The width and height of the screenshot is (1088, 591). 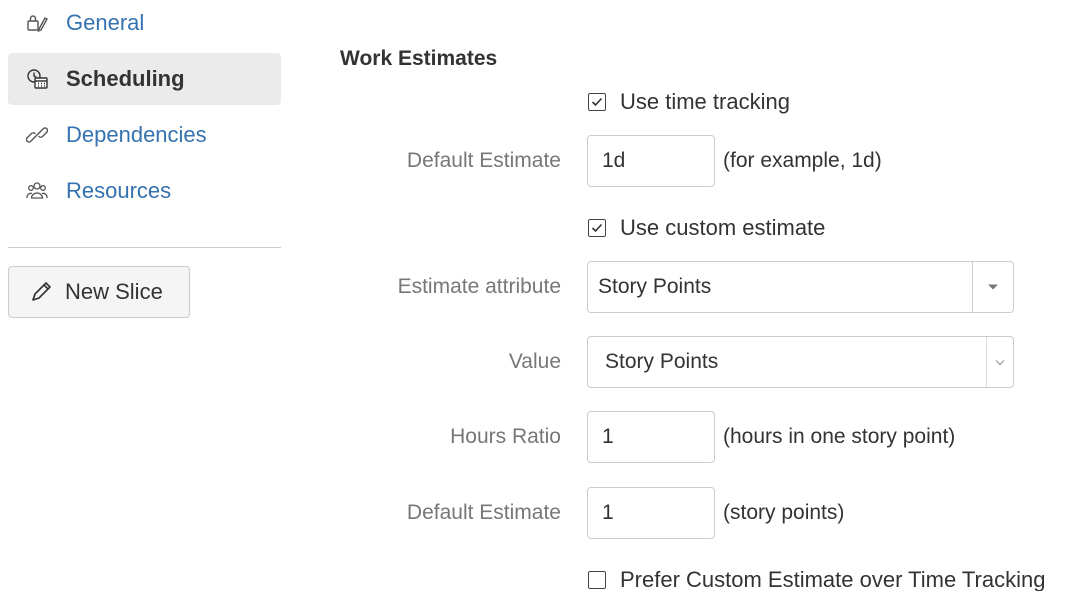 I want to click on people-icon, so click(x=37, y=191).